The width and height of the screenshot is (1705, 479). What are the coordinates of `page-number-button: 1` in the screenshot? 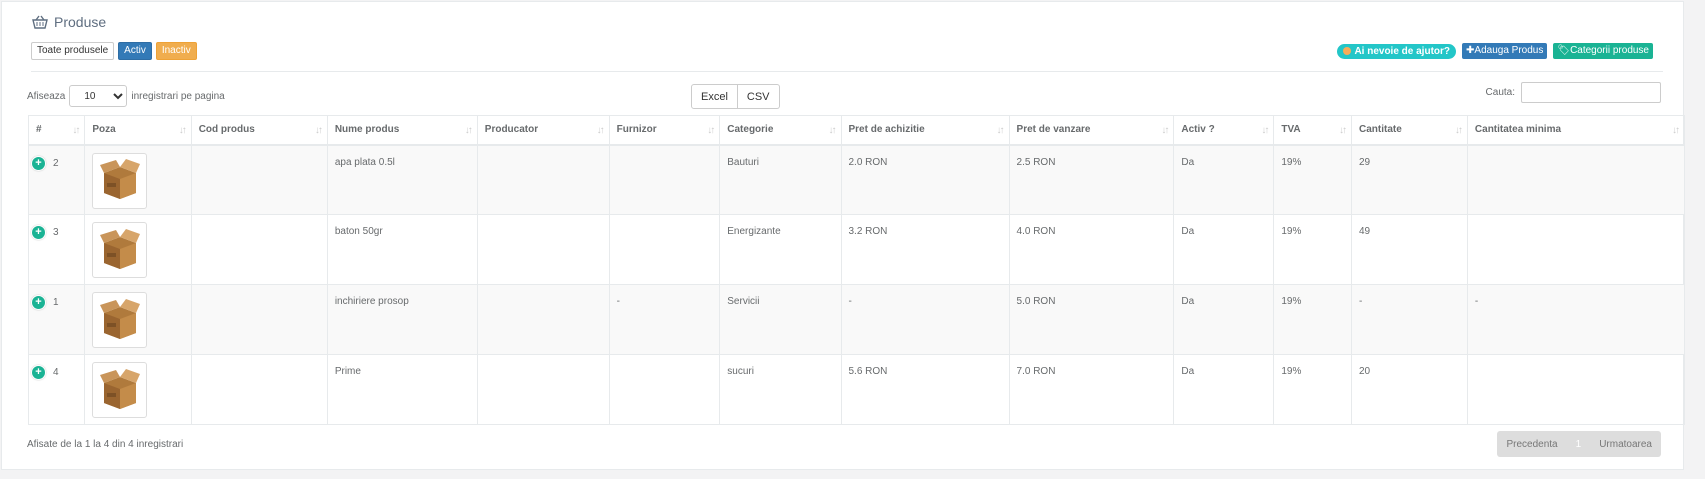 It's located at (1579, 444).